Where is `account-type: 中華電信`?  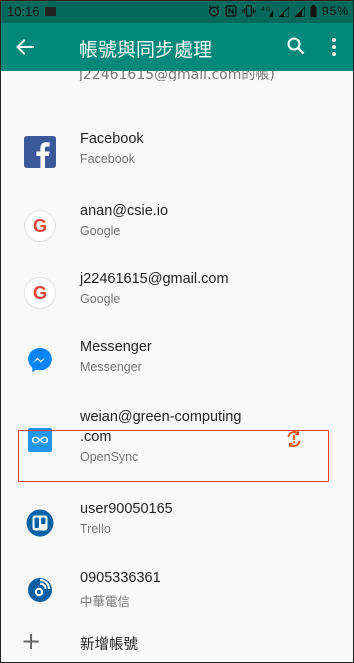
account-type: 中華電信 is located at coordinates (105, 602).